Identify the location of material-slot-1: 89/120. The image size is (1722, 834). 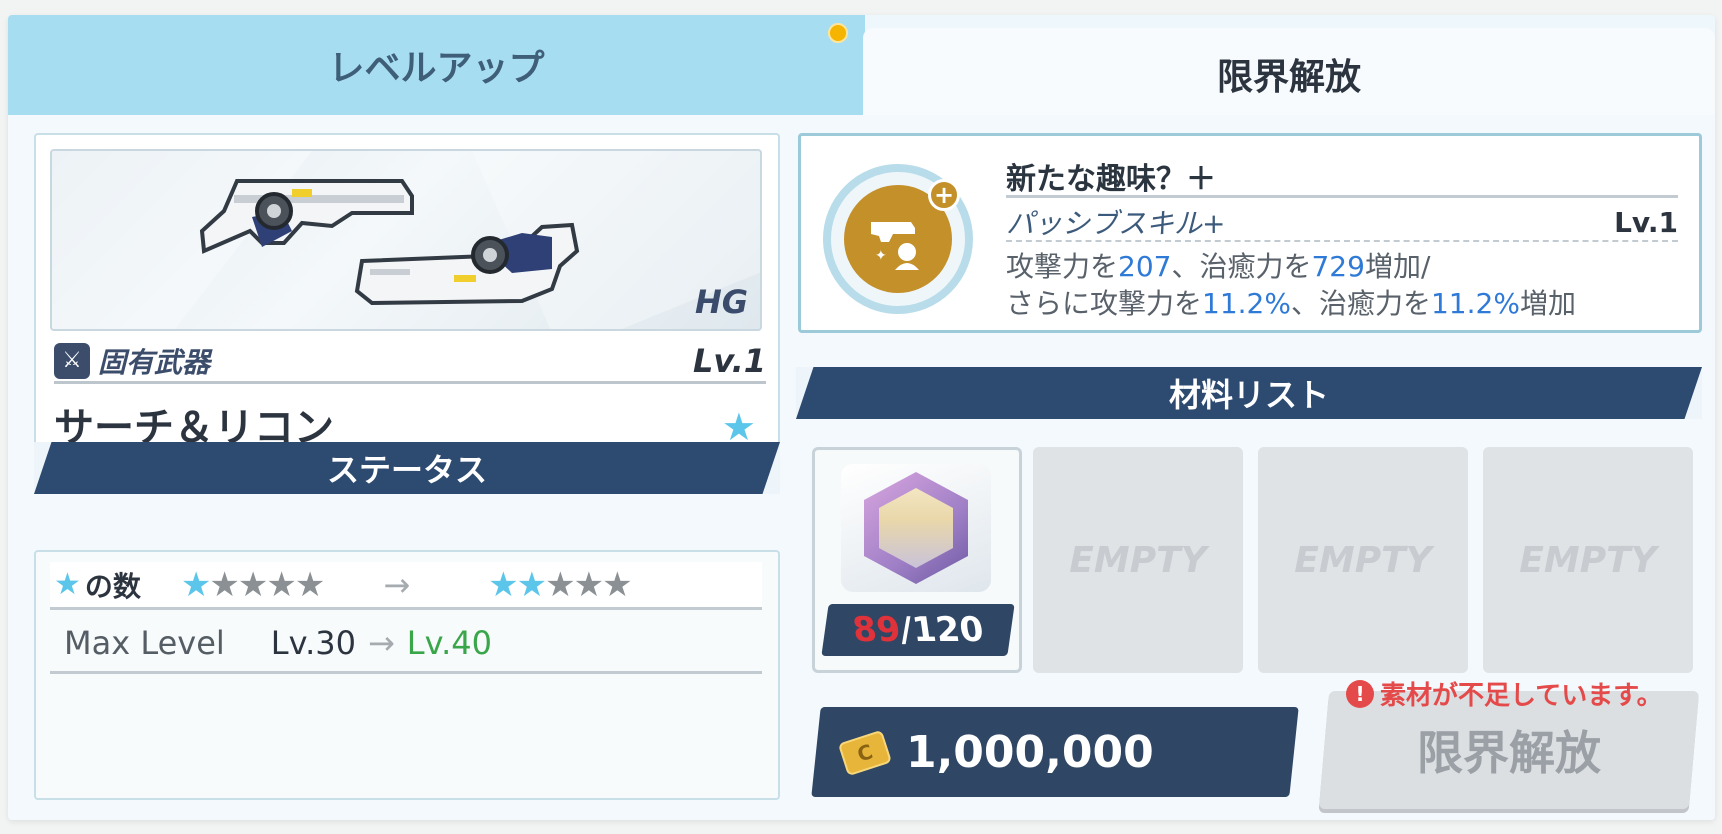
(917, 560).